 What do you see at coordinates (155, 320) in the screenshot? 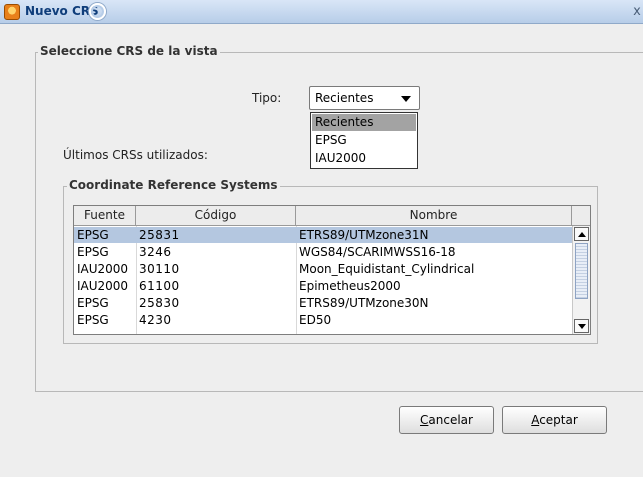
I see `cell-codigo: 4230` at bounding box center [155, 320].